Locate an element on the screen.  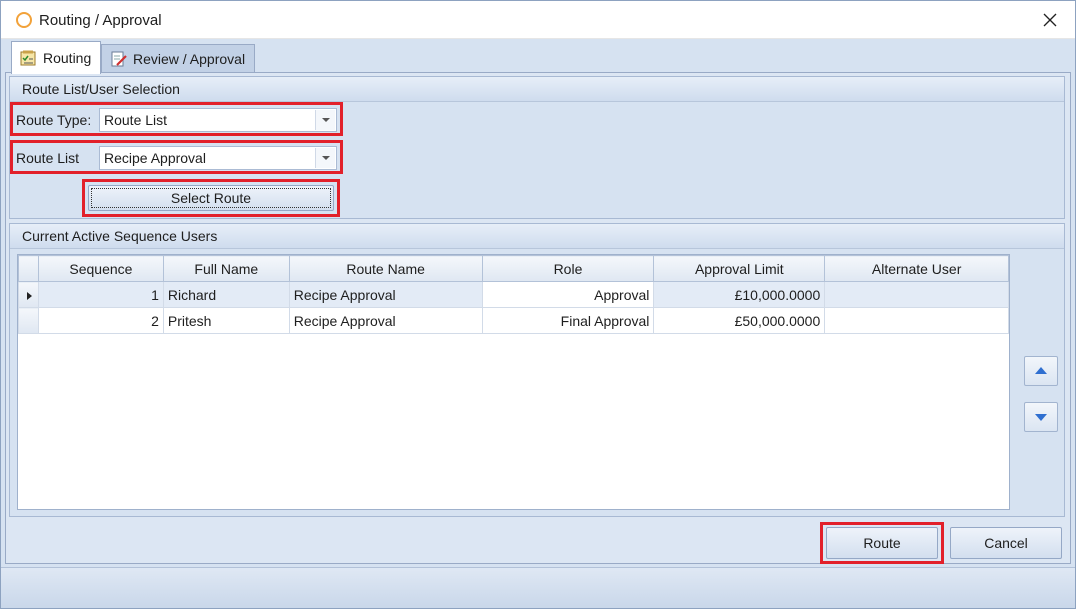
close-button is located at coordinates (1050, 20).